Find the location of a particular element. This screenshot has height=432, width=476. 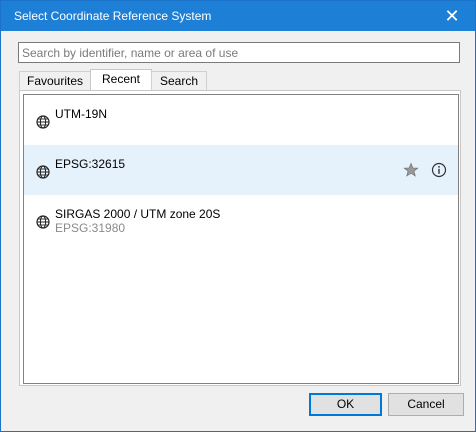

crs-name: SIRGAS 2000 / UTM zone 20S is located at coordinates (138, 214).